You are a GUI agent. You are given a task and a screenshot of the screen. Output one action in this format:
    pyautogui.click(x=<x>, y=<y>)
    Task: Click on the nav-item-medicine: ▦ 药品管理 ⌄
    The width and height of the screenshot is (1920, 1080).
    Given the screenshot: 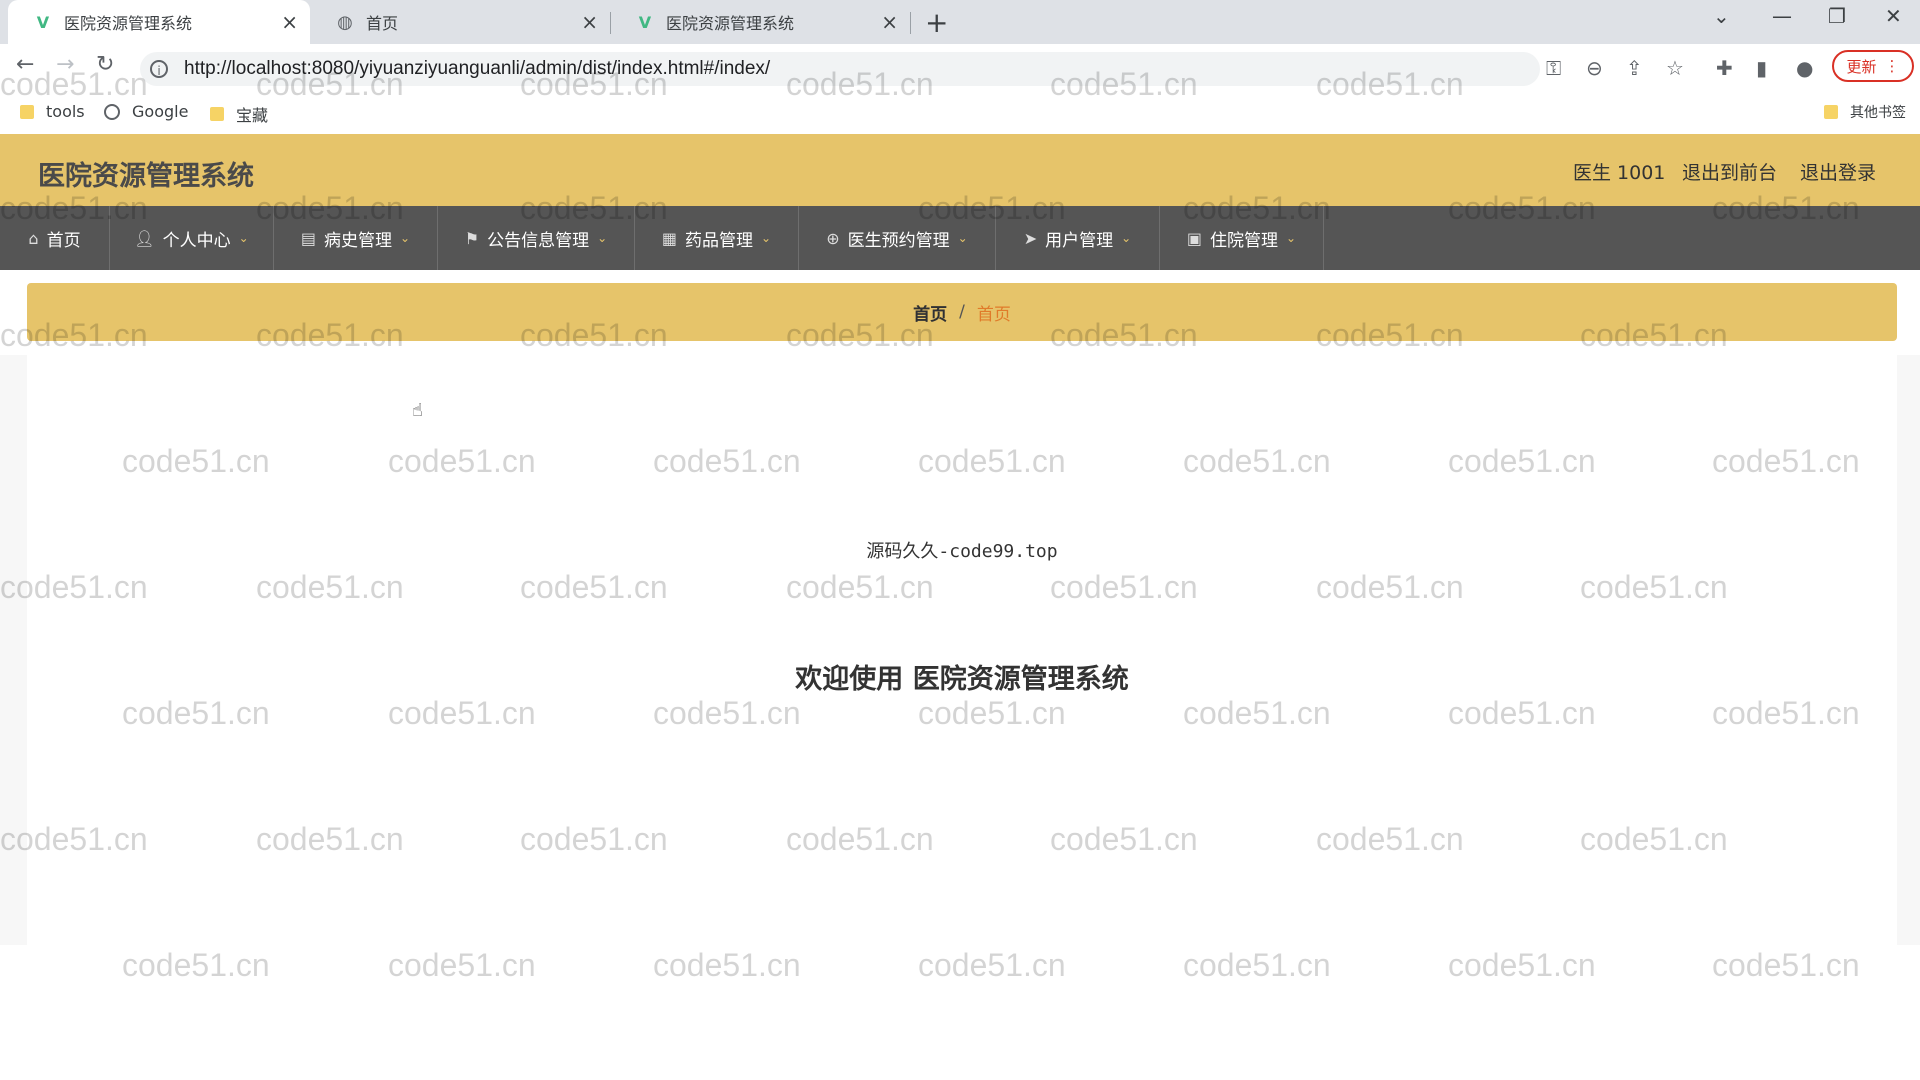 What is the action you would take?
    pyautogui.click(x=717, y=238)
    